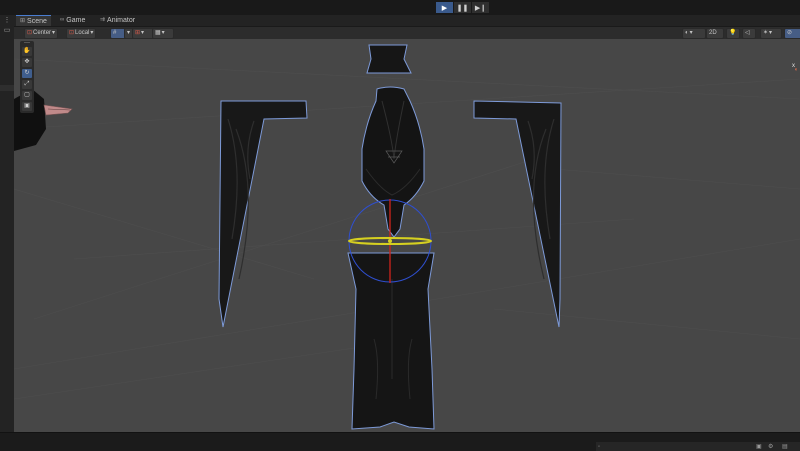 The height and width of the screenshot is (451, 800). I want to click on space-local-dropdown: ⊡ Local ▾, so click(81, 33).